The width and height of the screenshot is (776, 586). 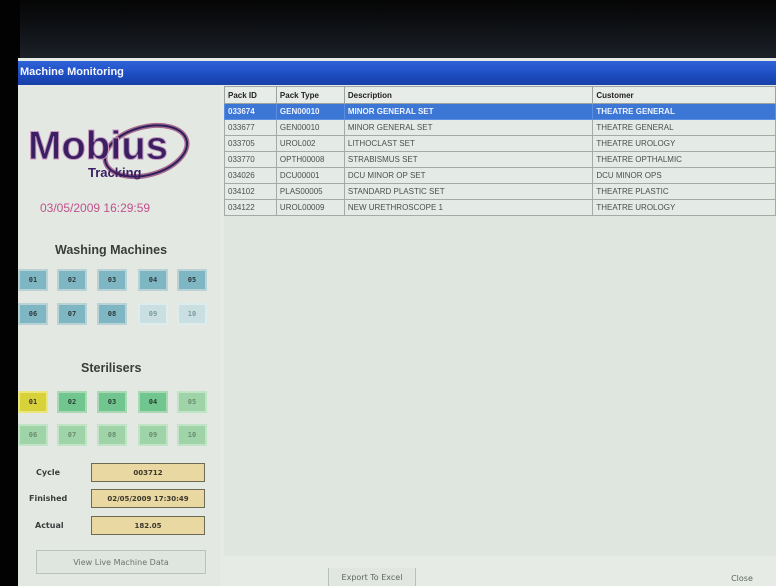 What do you see at coordinates (111, 368) in the screenshot?
I see `sterilisers-title: Sterilisers` at bounding box center [111, 368].